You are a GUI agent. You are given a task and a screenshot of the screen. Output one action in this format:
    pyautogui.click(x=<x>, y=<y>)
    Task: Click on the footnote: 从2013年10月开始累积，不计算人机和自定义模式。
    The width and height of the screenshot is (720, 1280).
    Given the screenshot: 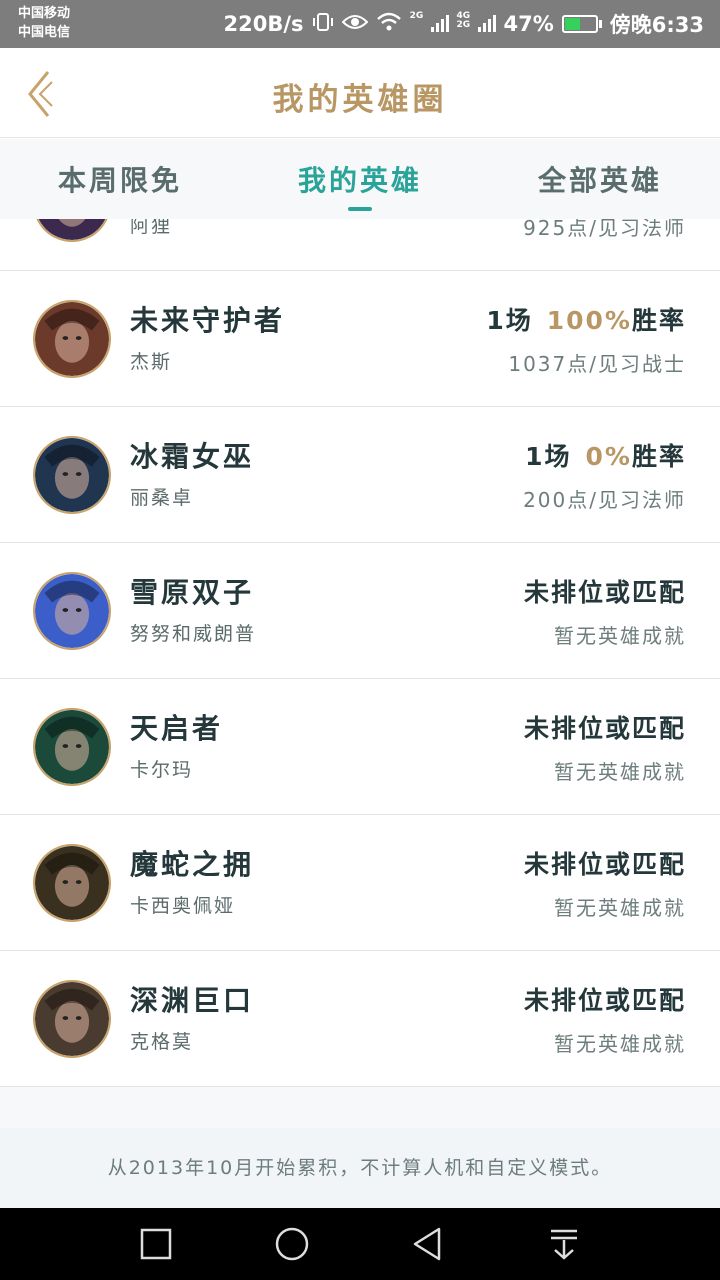 What is the action you would take?
    pyautogui.click(x=360, y=1168)
    